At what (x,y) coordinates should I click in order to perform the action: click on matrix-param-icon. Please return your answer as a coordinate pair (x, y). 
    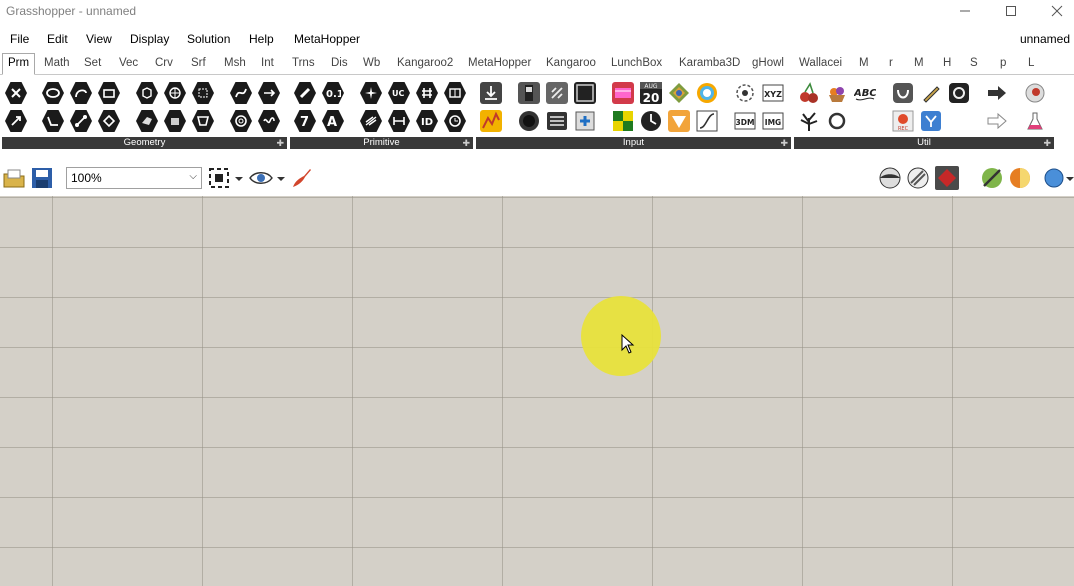
    Looking at the image, I should click on (455, 93).